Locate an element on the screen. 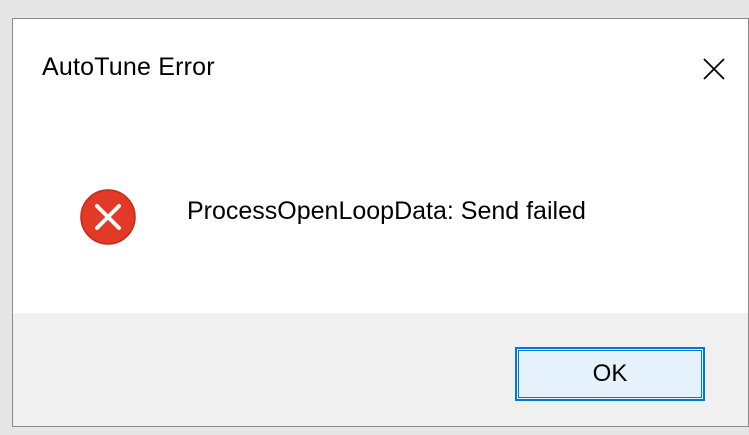 This screenshot has width=749, height=435. error-icon is located at coordinates (108, 217).